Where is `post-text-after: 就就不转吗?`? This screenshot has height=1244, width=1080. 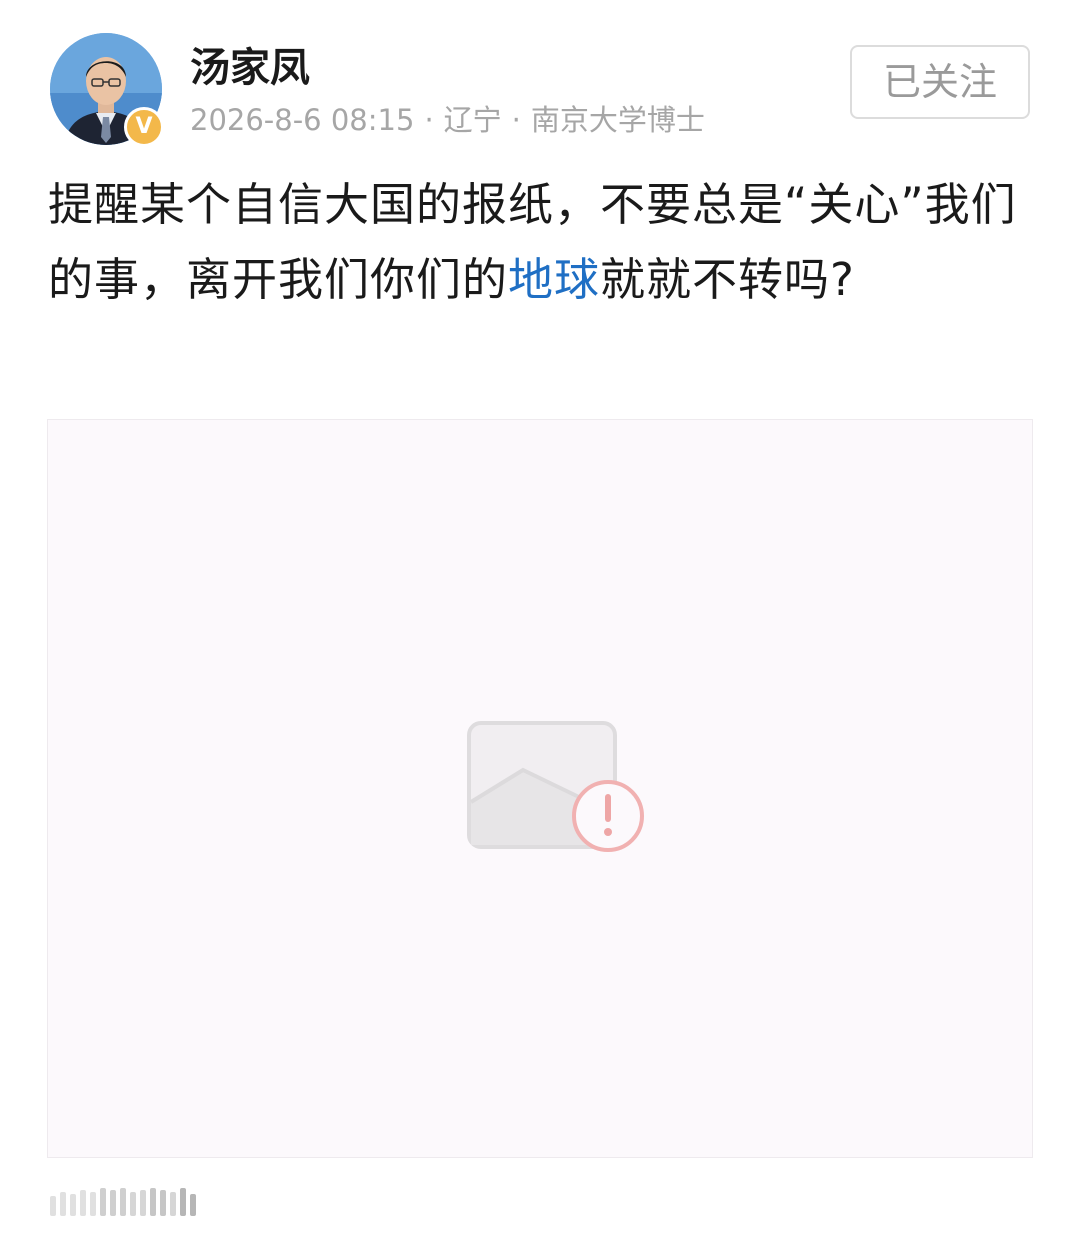
post-text-after: 就就不转吗? is located at coordinates (727, 279).